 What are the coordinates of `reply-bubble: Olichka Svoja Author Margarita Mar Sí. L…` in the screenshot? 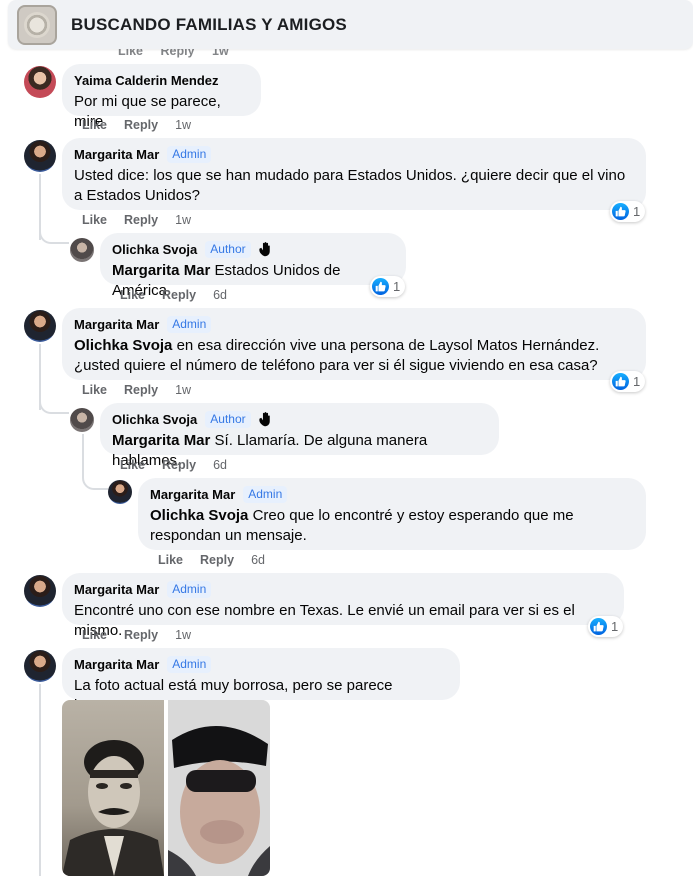 It's located at (299, 436).